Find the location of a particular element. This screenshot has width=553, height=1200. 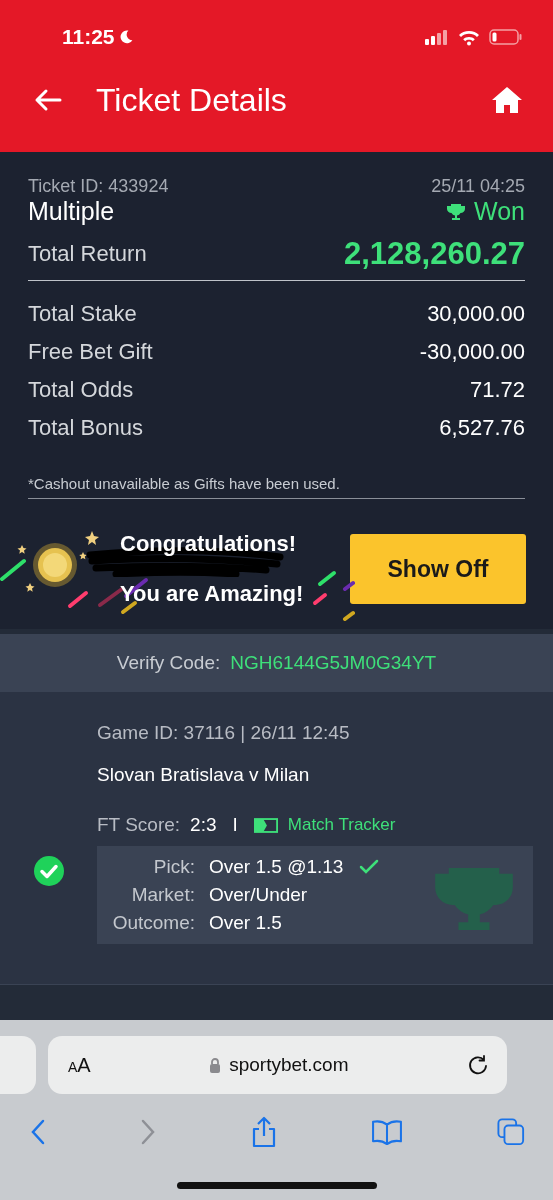

clock-time: 11:25 is located at coordinates (88, 37).